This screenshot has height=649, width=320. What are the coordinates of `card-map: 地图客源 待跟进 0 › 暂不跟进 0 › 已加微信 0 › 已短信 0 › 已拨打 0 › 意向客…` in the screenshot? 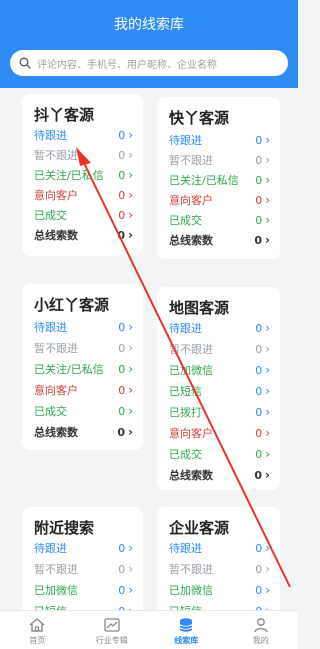 It's located at (218, 388).